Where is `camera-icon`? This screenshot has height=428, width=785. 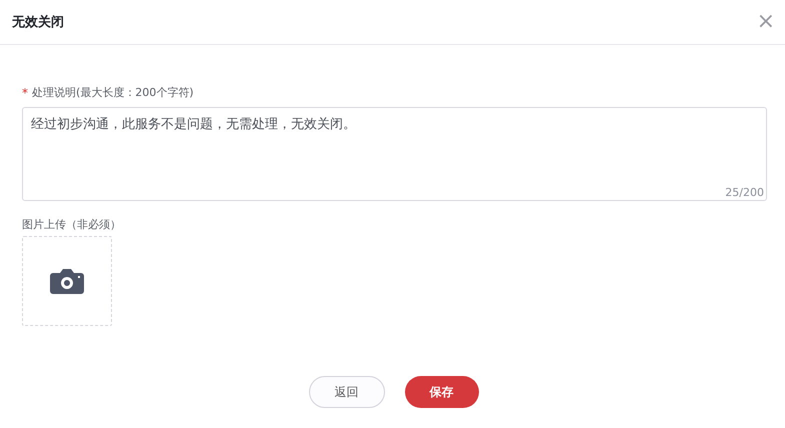 camera-icon is located at coordinates (67, 281).